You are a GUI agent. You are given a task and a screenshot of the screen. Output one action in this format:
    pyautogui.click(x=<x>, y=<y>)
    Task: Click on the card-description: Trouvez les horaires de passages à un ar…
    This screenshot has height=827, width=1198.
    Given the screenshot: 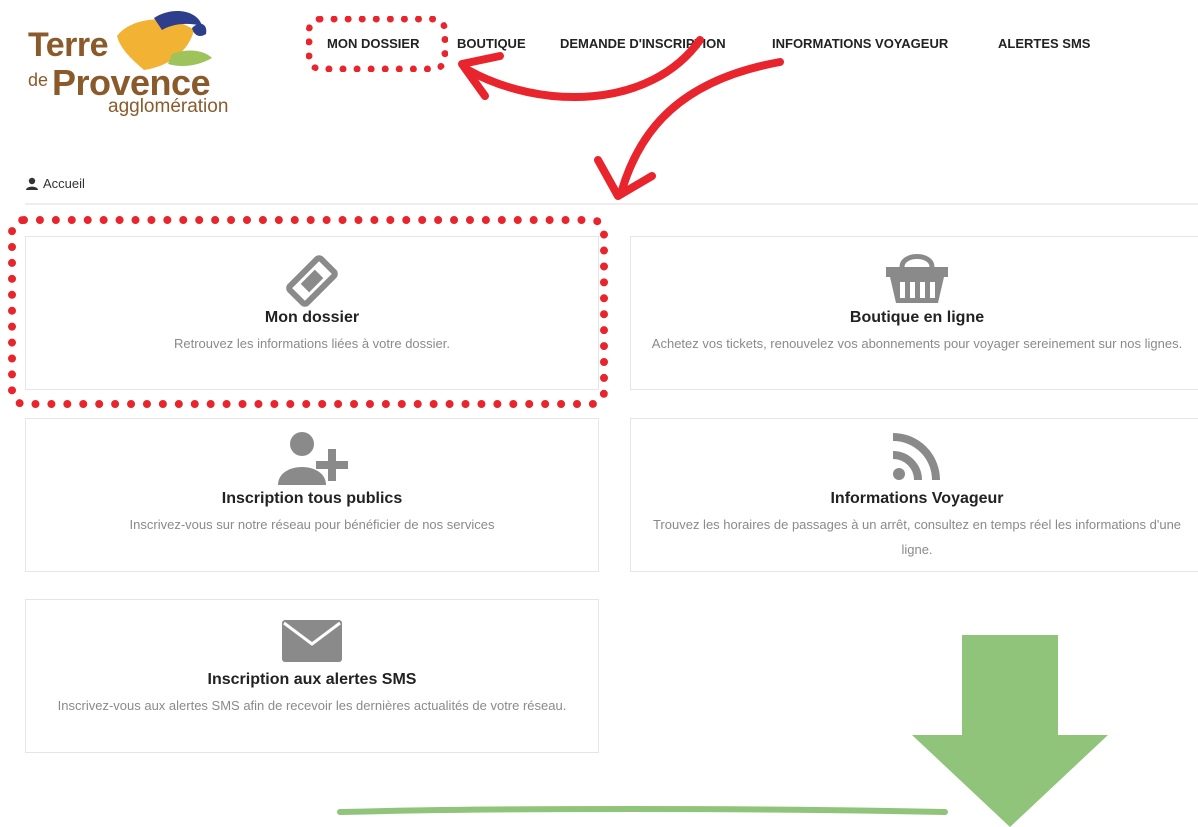 What is the action you would take?
    pyautogui.click(x=917, y=537)
    